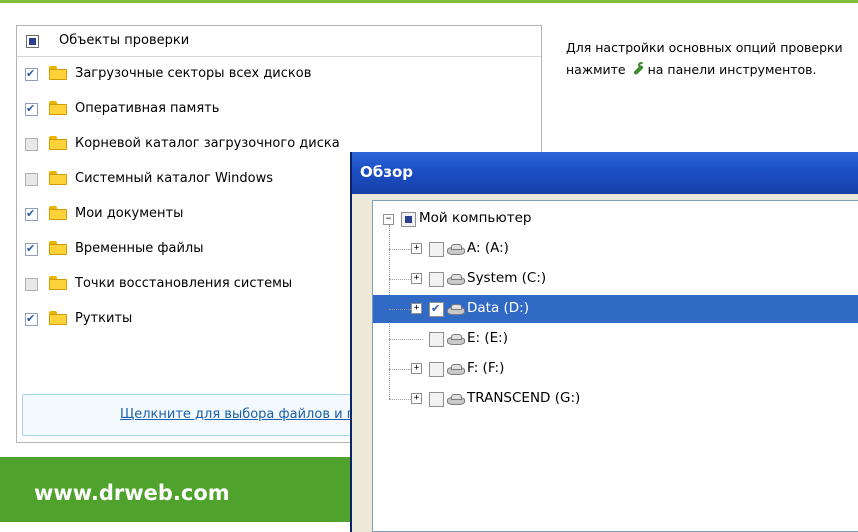 The height and width of the screenshot is (532, 858). What do you see at coordinates (207, 143) in the screenshot?
I see `scan-item-label: Корневой каталог загрузочного диска` at bounding box center [207, 143].